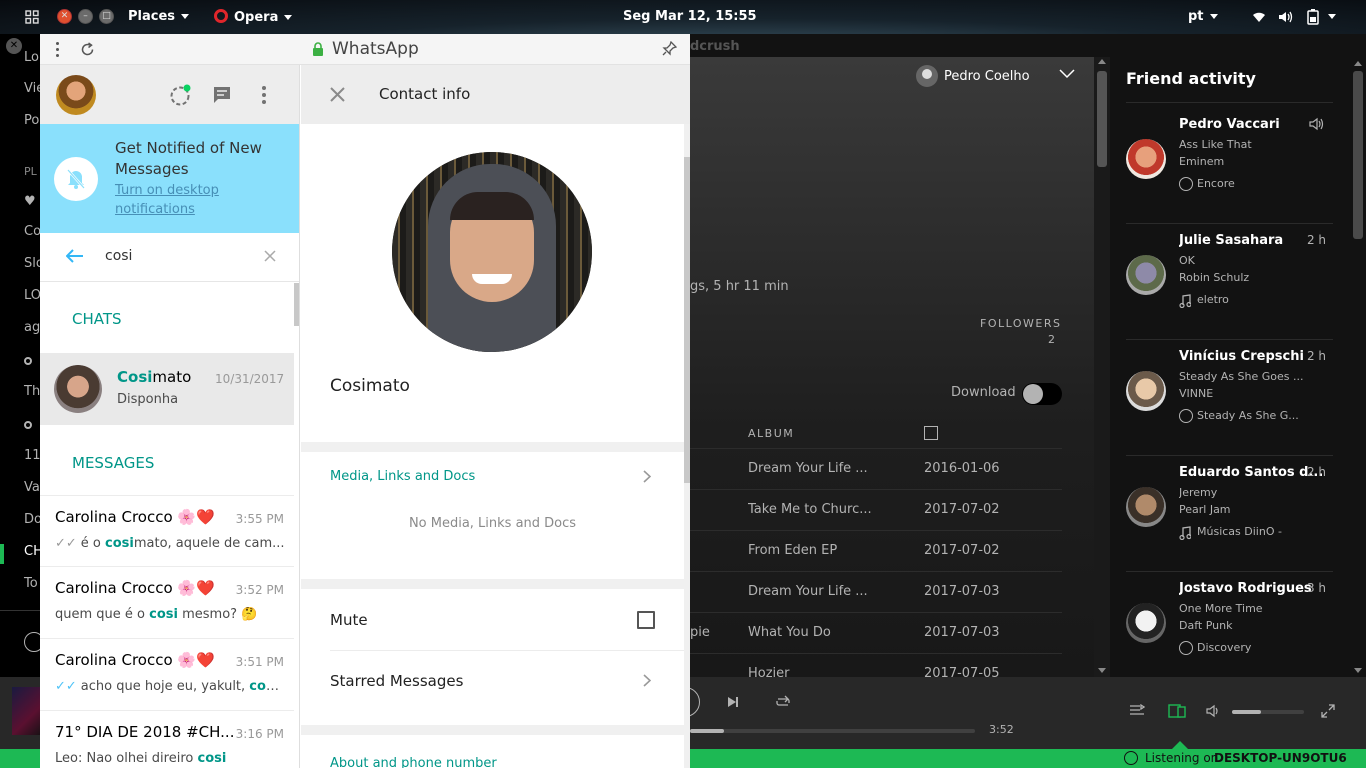  Describe the element at coordinates (808, 632) in the screenshot. I see `track-album: What You Do` at that location.